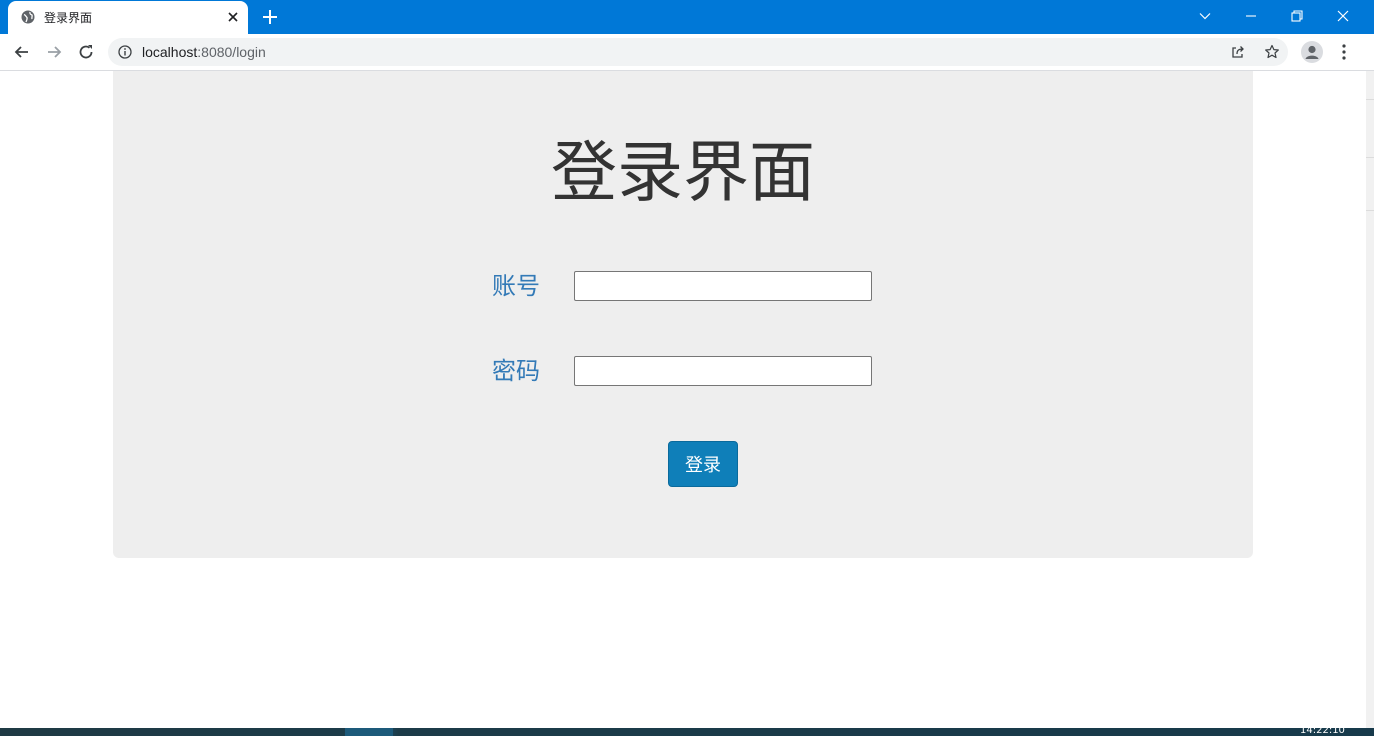  I want to click on restore-button, so click(1297, 16).